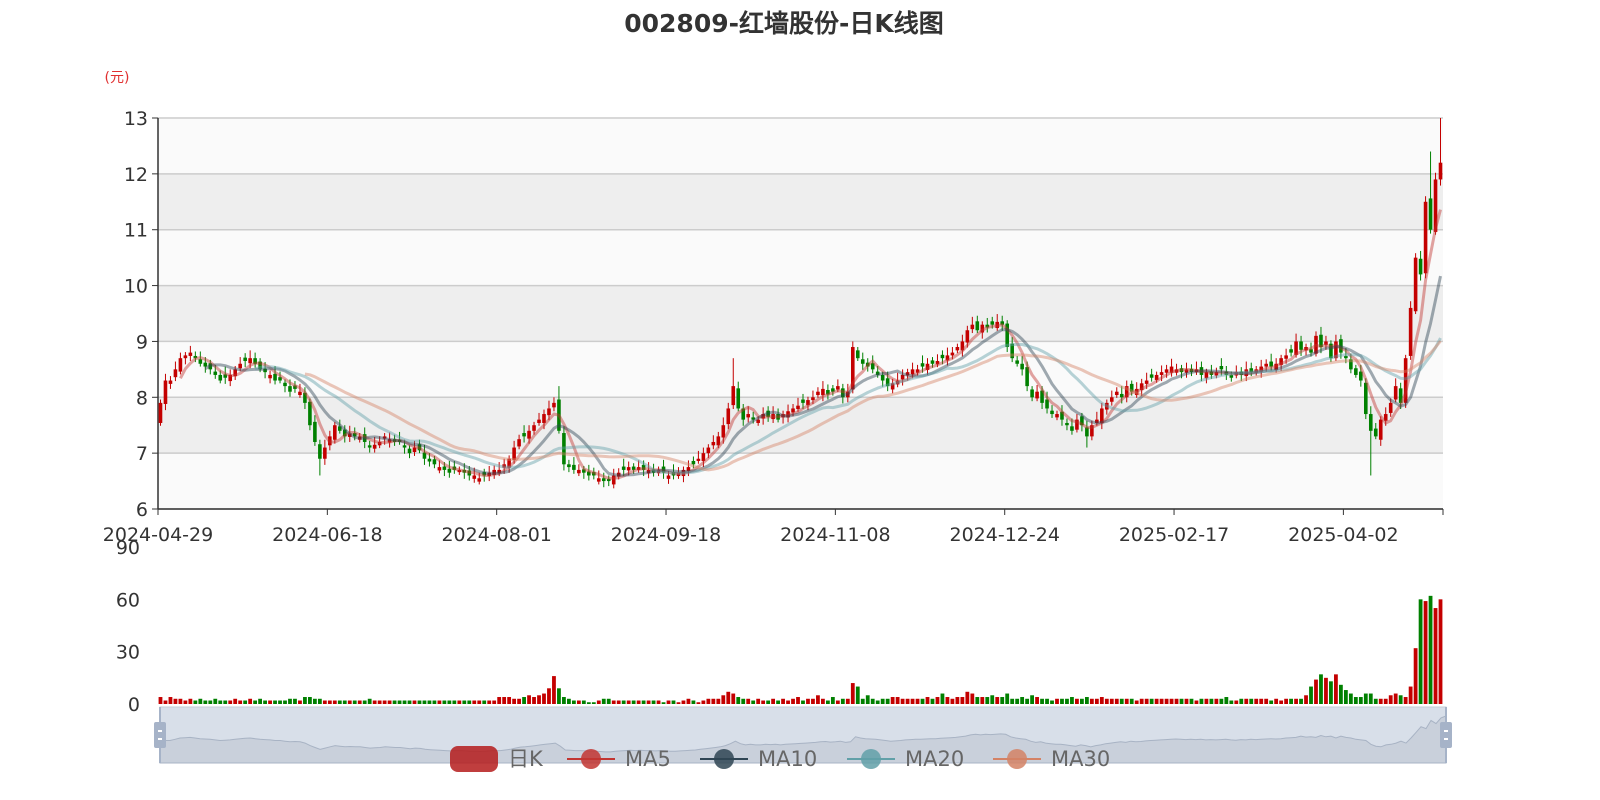 This screenshot has height=800, width=1600. What do you see at coordinates (136, 287) in the screenshot?
I see `y-tick-label: 10` at bounding box center [136, 287].